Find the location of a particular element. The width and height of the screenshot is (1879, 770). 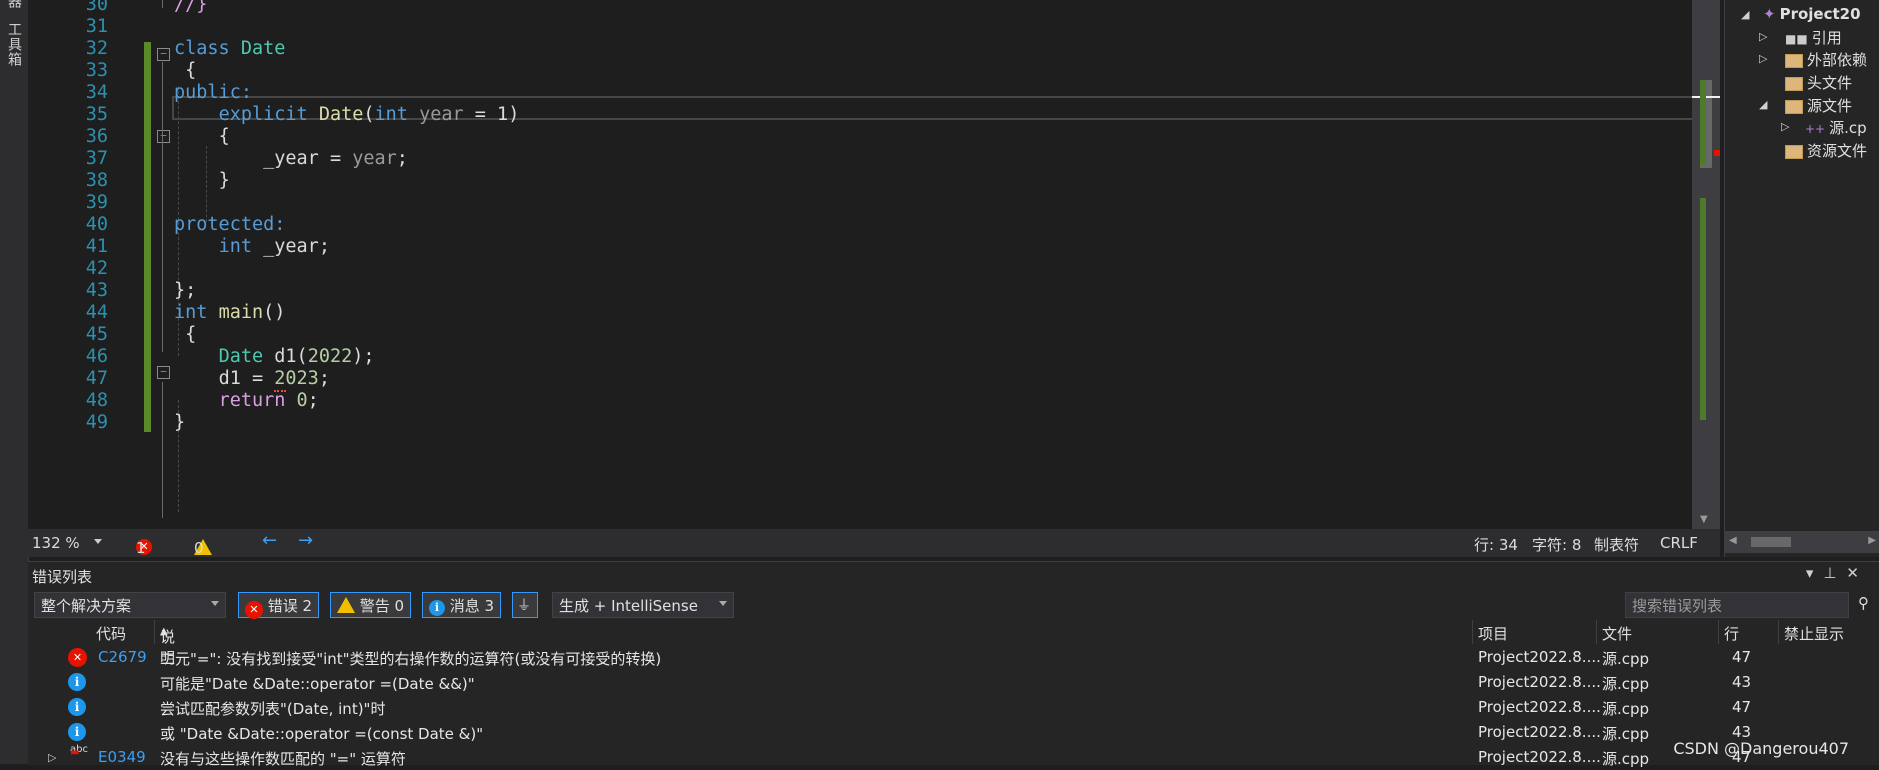

filter-icon: ⏚ is located at coordinates (524, 606).